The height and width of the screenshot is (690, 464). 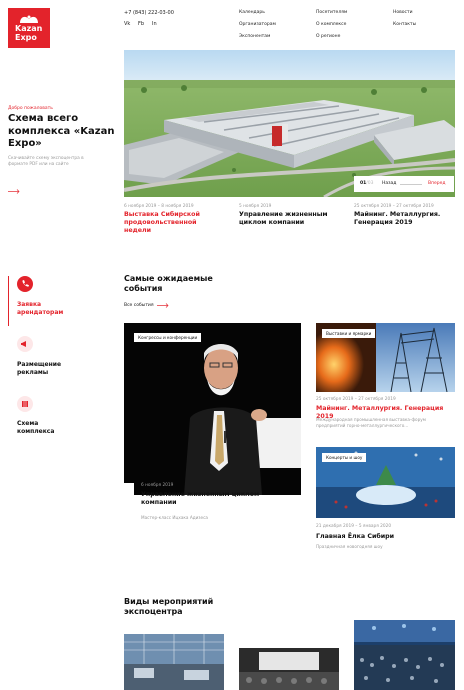 I want to click on type-photo-exhibition-hall, so click(x=174, y=662).